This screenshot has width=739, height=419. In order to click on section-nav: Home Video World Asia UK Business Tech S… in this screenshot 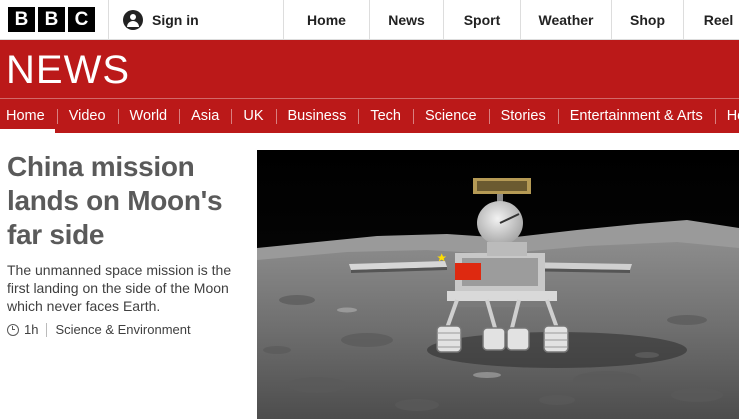, I will do `click(369, 116)`.